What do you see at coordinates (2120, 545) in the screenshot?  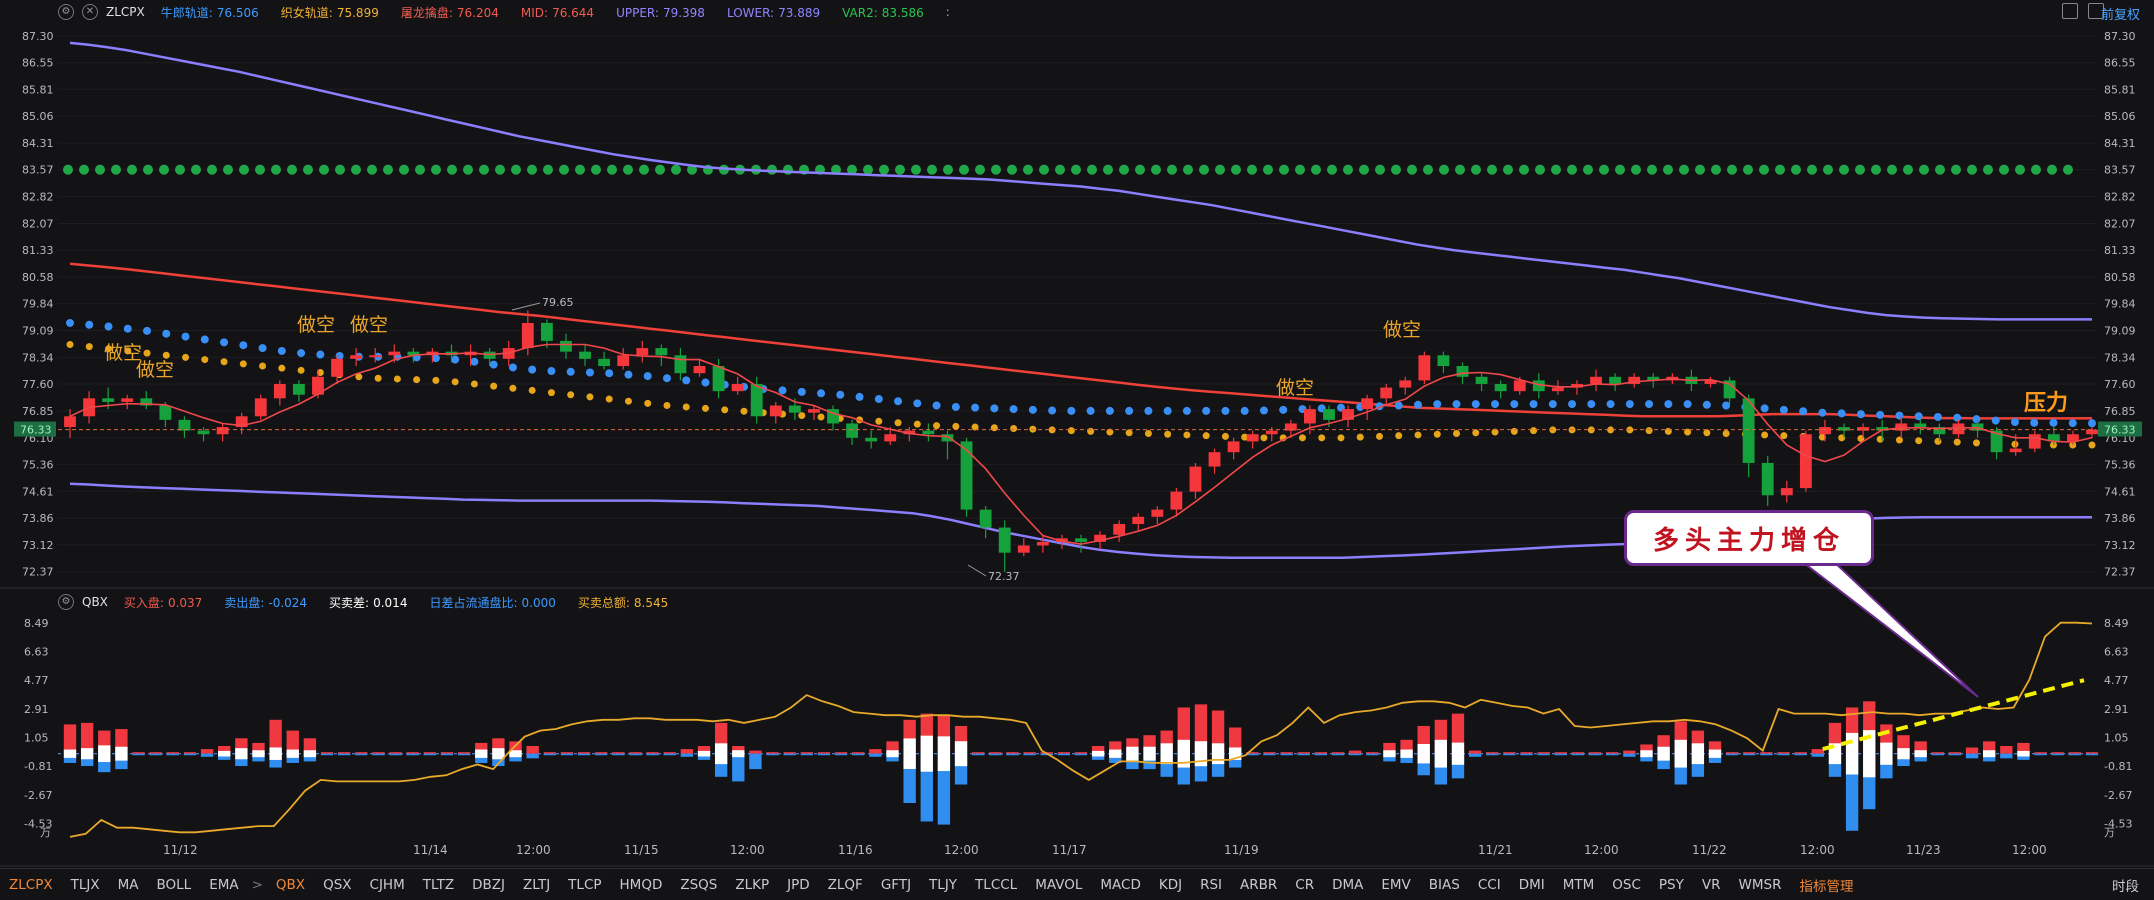 I see `y-tick-label-right: 73.12` at bounding box center [2120, 545].